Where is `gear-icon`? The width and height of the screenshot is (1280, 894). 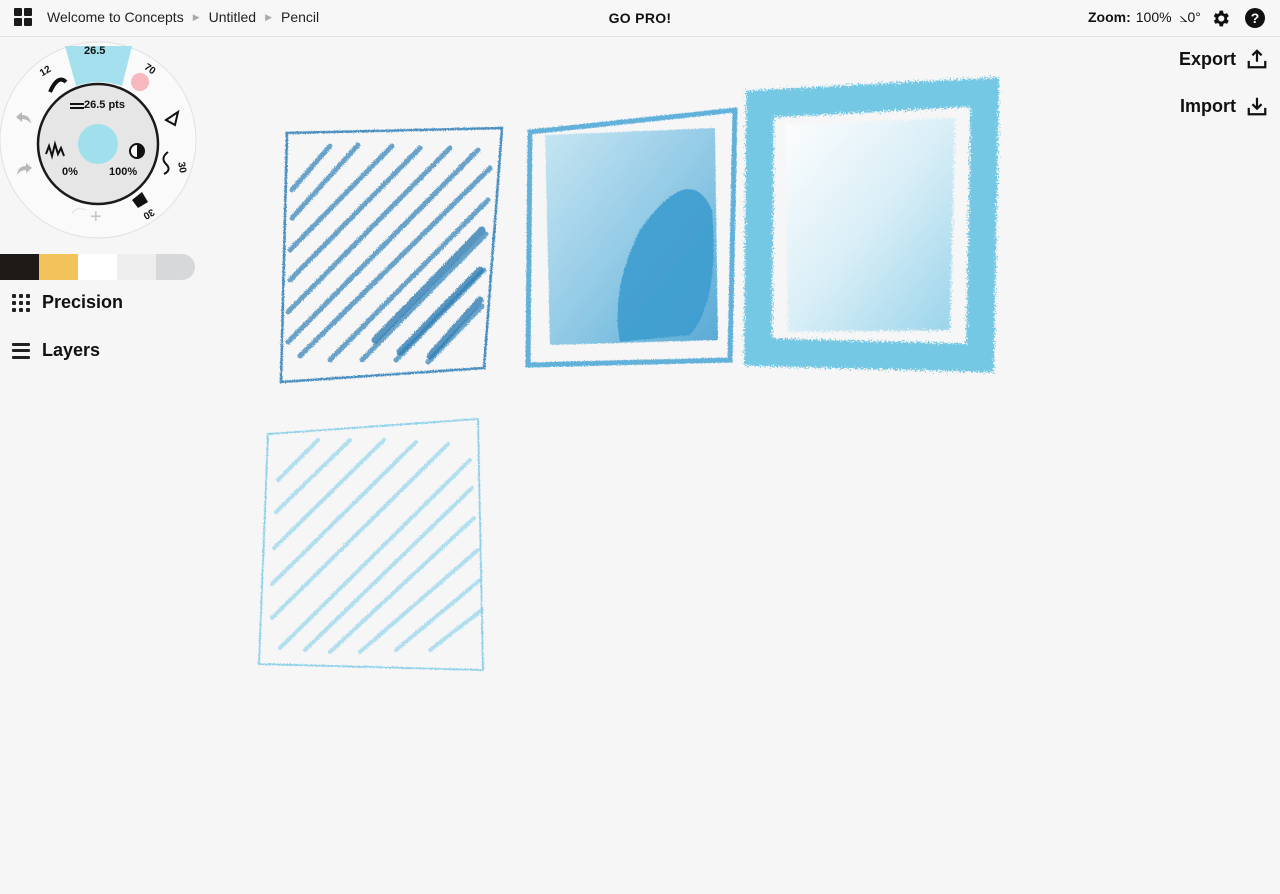
gear-icon is located at coordinates (1220, 18).